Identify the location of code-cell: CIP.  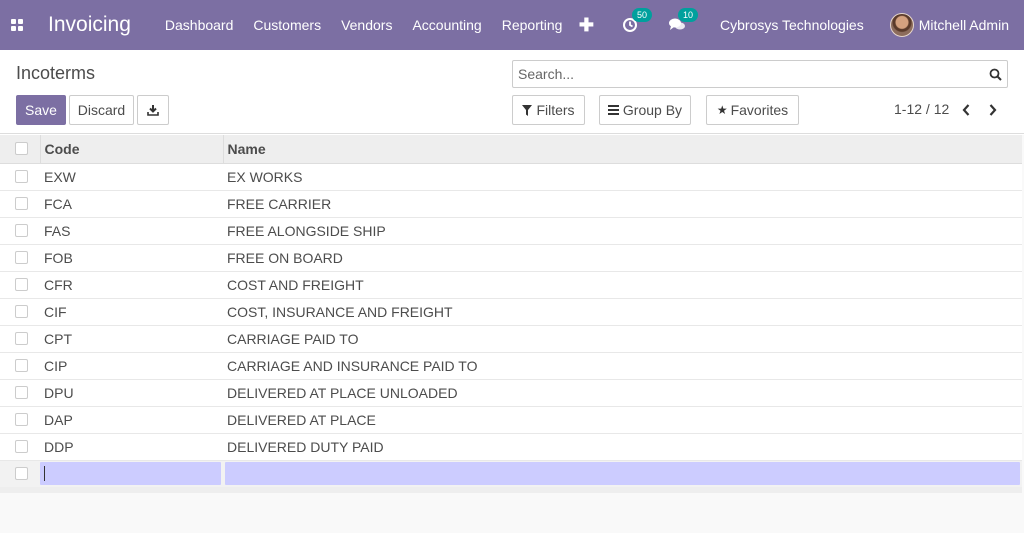
(131, 366).